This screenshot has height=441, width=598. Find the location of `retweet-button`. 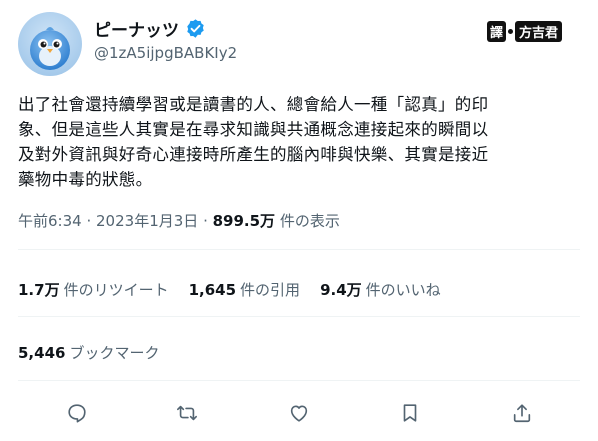

retweet-button is located at coordinates (187, 413).